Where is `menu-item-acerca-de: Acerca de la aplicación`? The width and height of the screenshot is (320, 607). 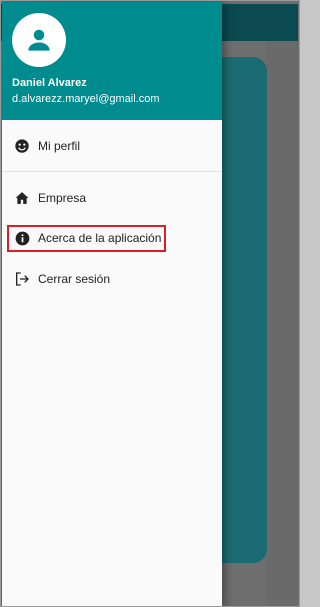
menu-item-acerca-de: Acerca de la aplicación is located at coordinates (112, 238).